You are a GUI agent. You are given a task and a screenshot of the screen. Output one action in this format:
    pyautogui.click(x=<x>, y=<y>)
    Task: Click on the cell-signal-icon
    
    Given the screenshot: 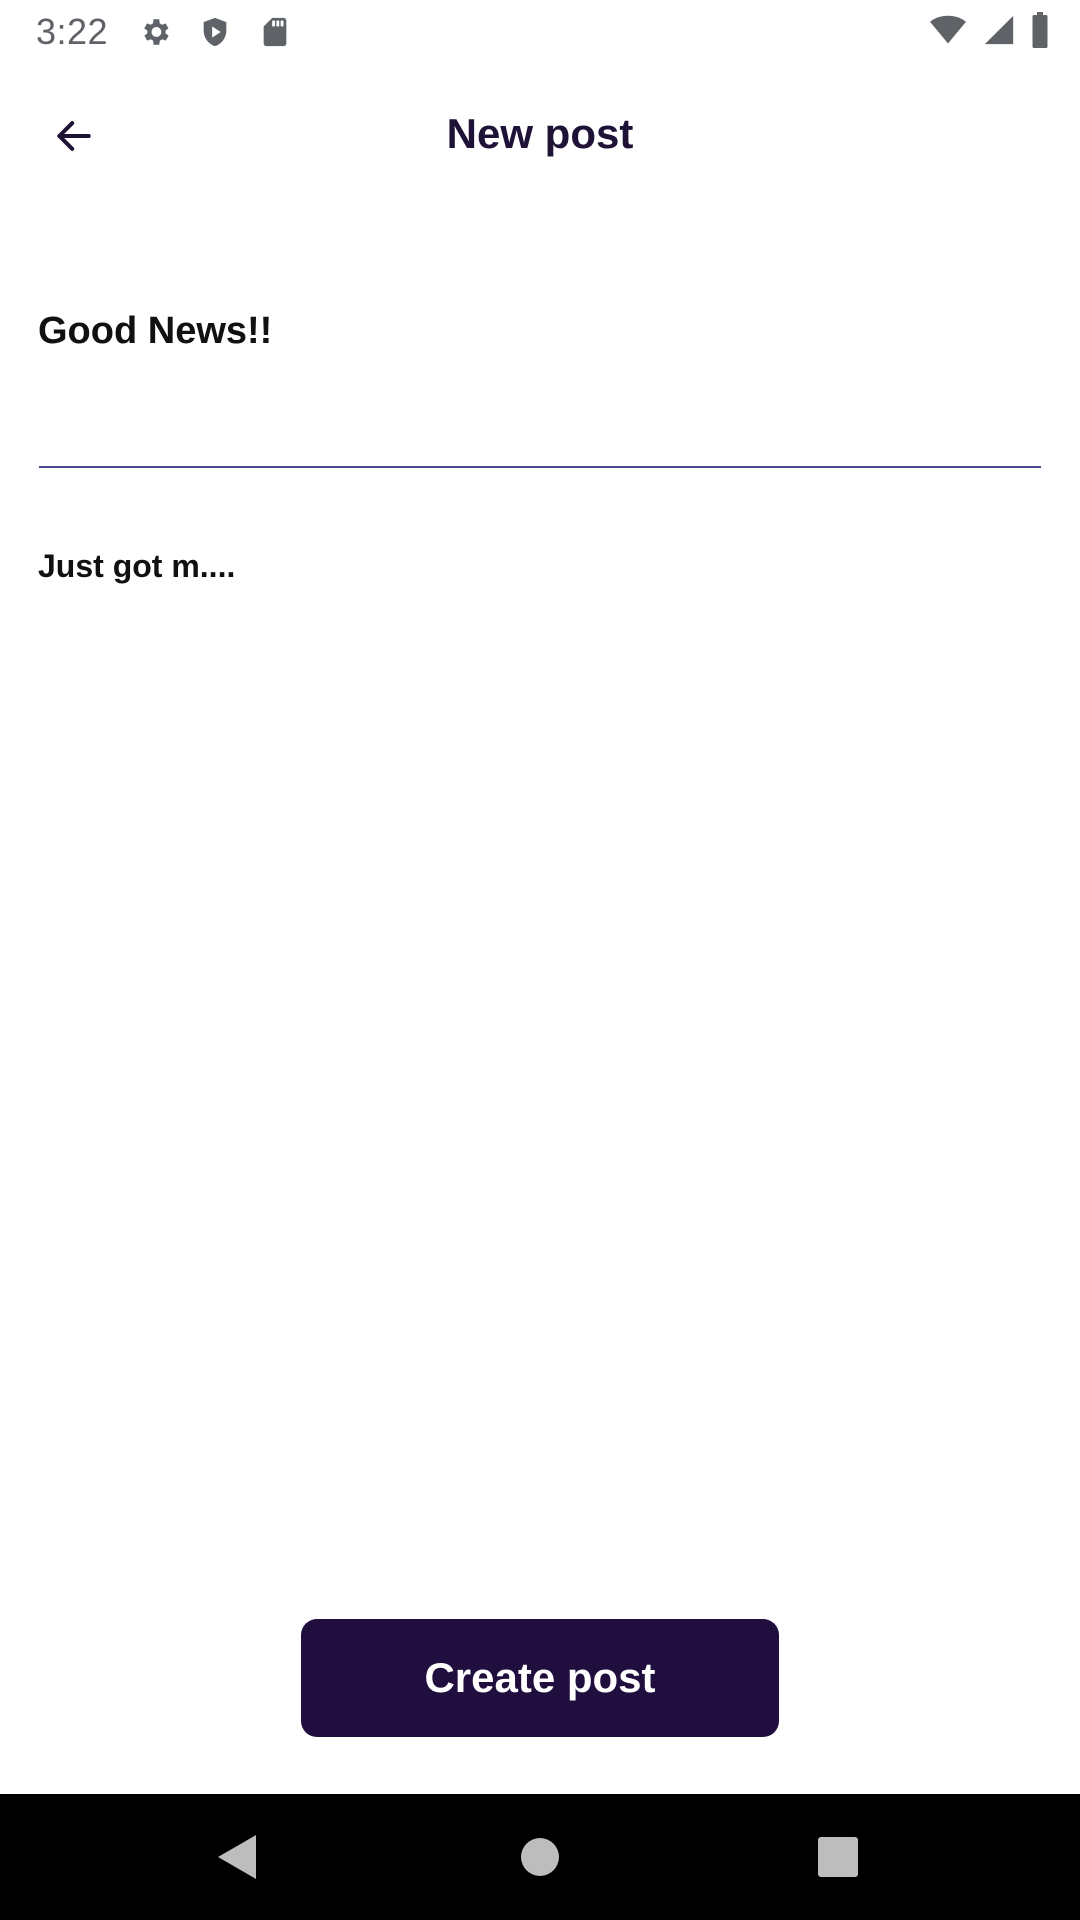 What is the action you would take?
    pyautogui.click(x=999, y=30)
    